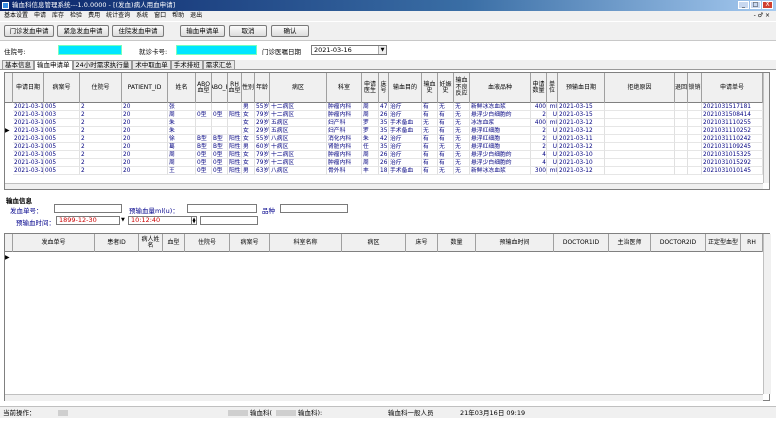 The height and width of the screenshot is (425, 776). I want to click on emergency-request-button: 紧急发血申请, so click(83, 31).